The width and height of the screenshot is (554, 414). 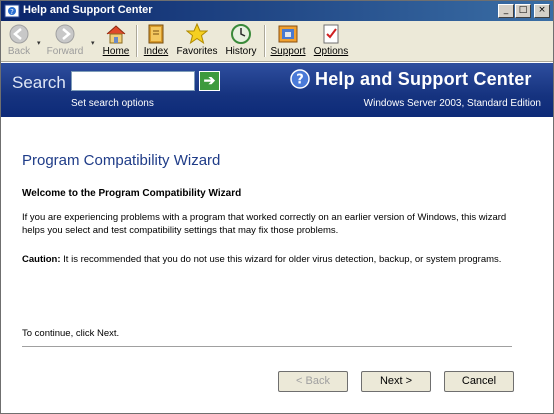 I want to click on back-arrow-icon, so click(x=19, y=34).